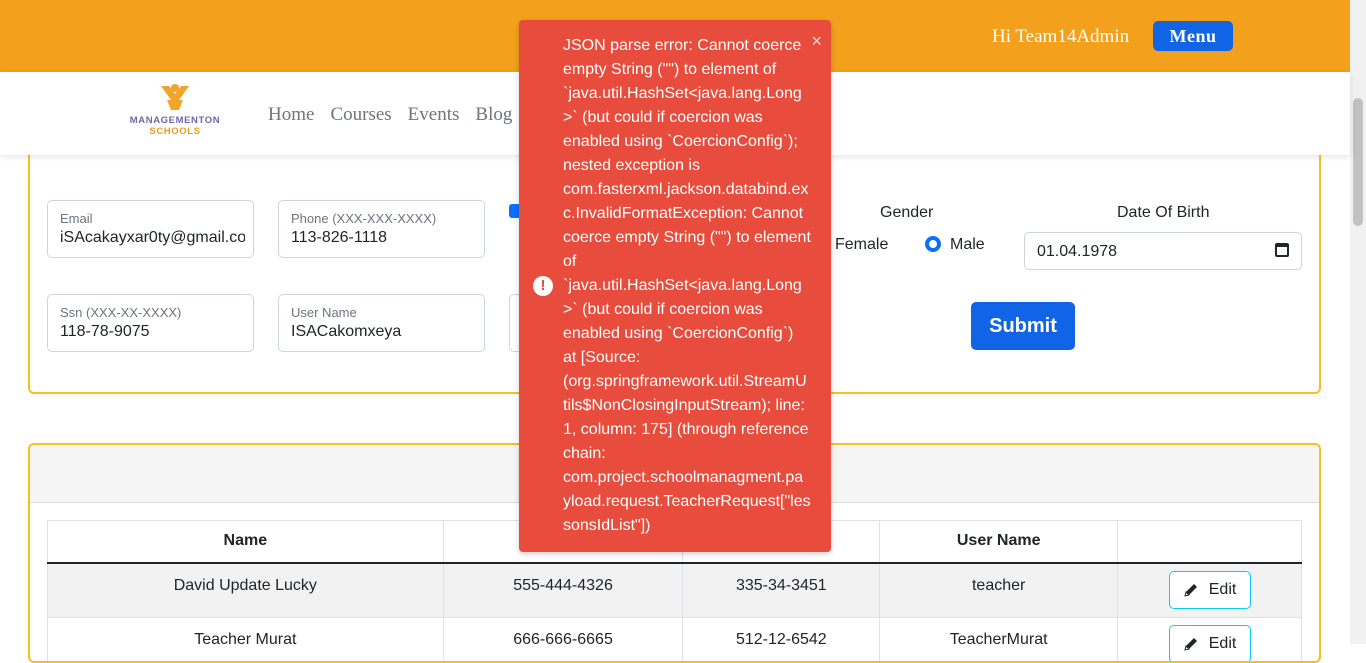 Image resolution: width=1366 pixels, height=663 pixels. What do you see at coordinates (543, 286) in the screenshot?
I see `error-icon: !` at bounding box center [543, 286].